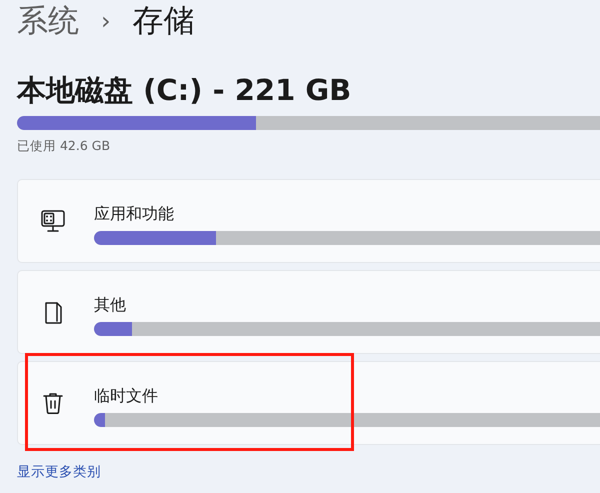 Image resolution: width=600 pixels, height=493 pixels. Describe the element at coordinates (184, 90) in the screenshot. I see `disk-title: 本地磁盘 (C:) - 221 GB` at that location.